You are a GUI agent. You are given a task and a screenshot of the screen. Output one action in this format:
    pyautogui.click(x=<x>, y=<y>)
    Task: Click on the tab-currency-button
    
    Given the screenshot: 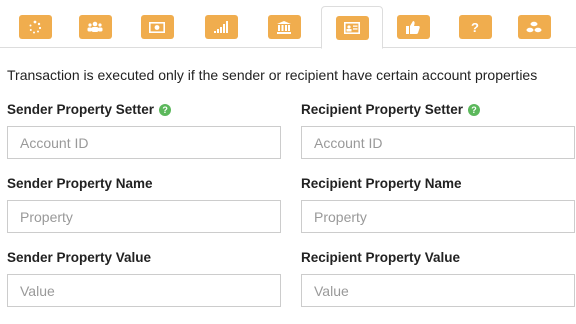 What is the action you would take?
    pyautogui.click(x=284, y=27)
    